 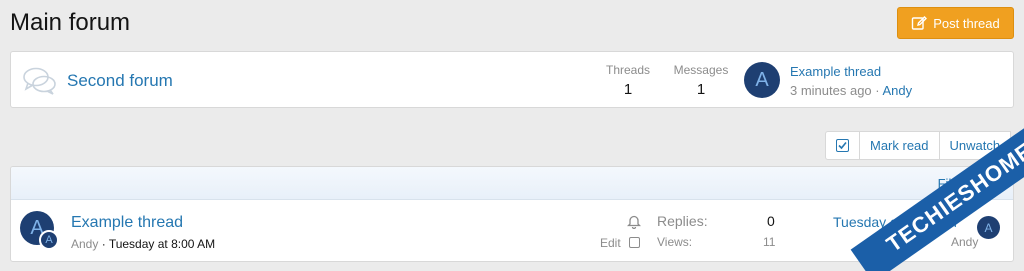 What do you see at coordinates (628, 80) in the screenshot?
I see `threads-stat: Threads 1` at bounding box center [628, 80].